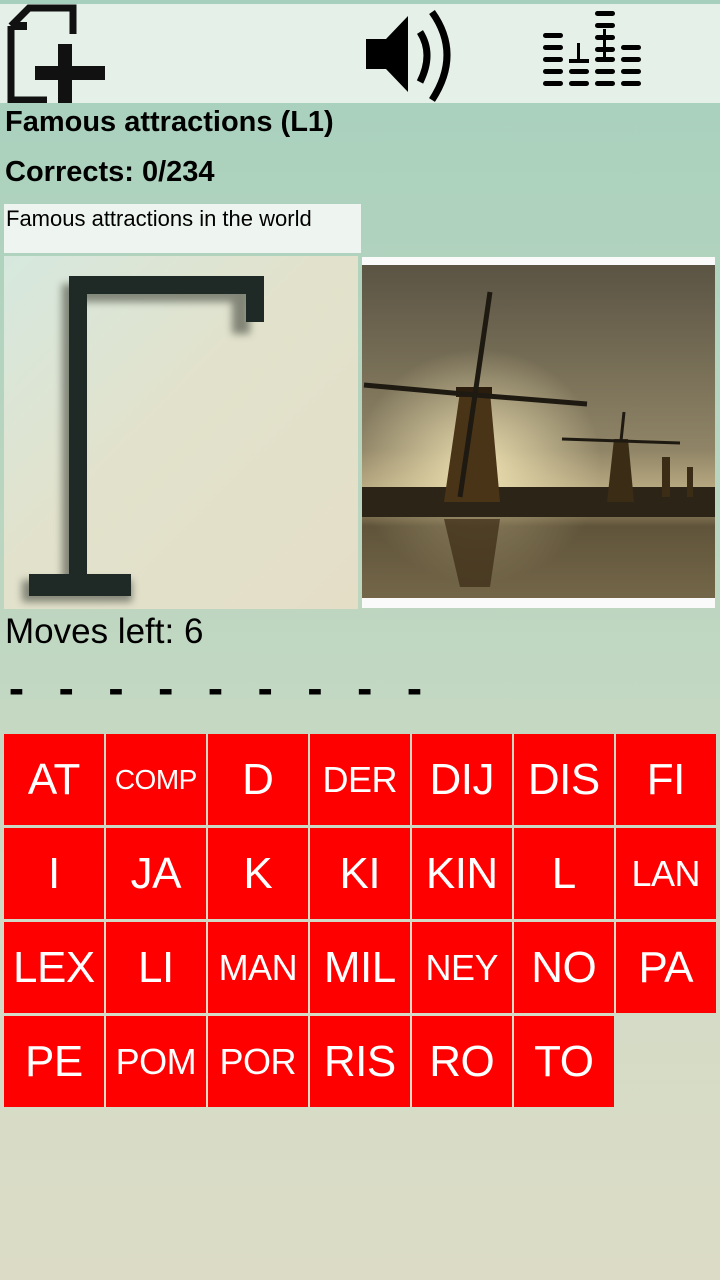 The image size is (720, 1280). I want to click on syllable-tile: DER, so click(359, 779).